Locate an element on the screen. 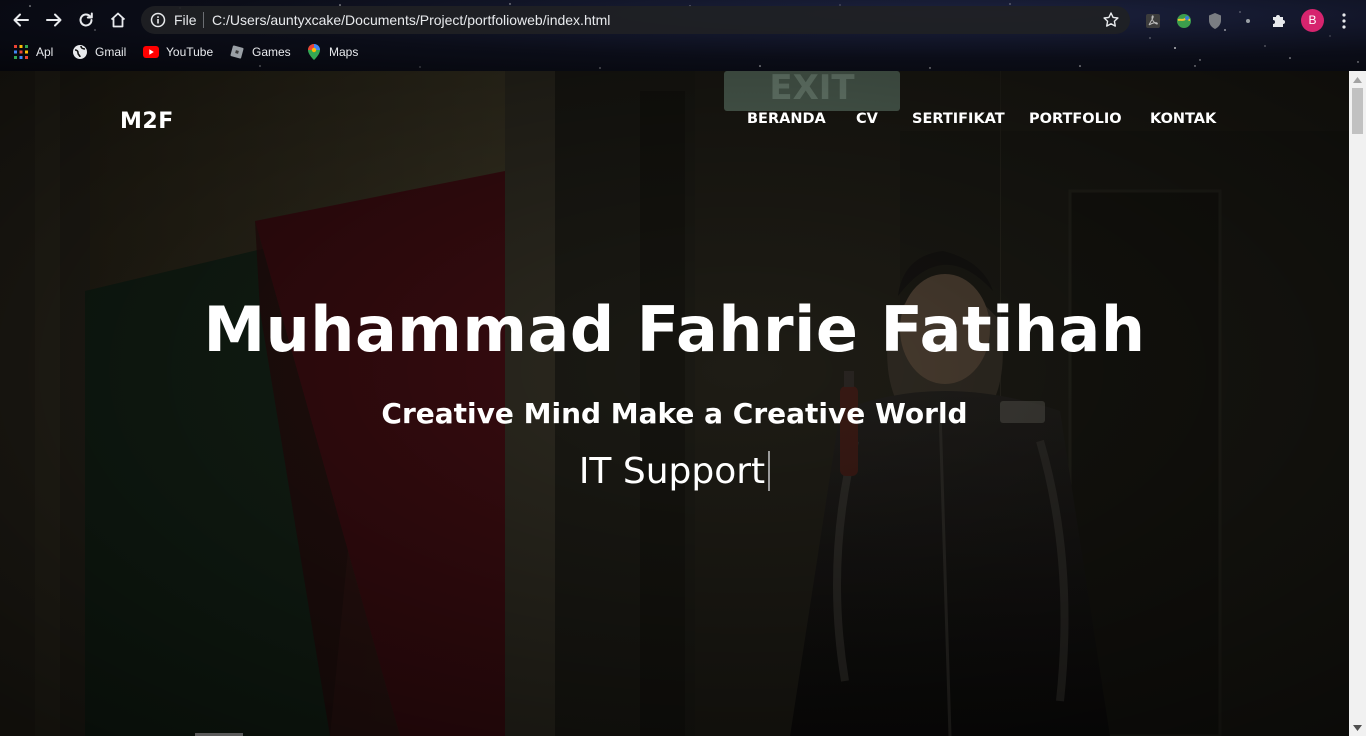  dot-icon is located at coordinates (1248, 21).